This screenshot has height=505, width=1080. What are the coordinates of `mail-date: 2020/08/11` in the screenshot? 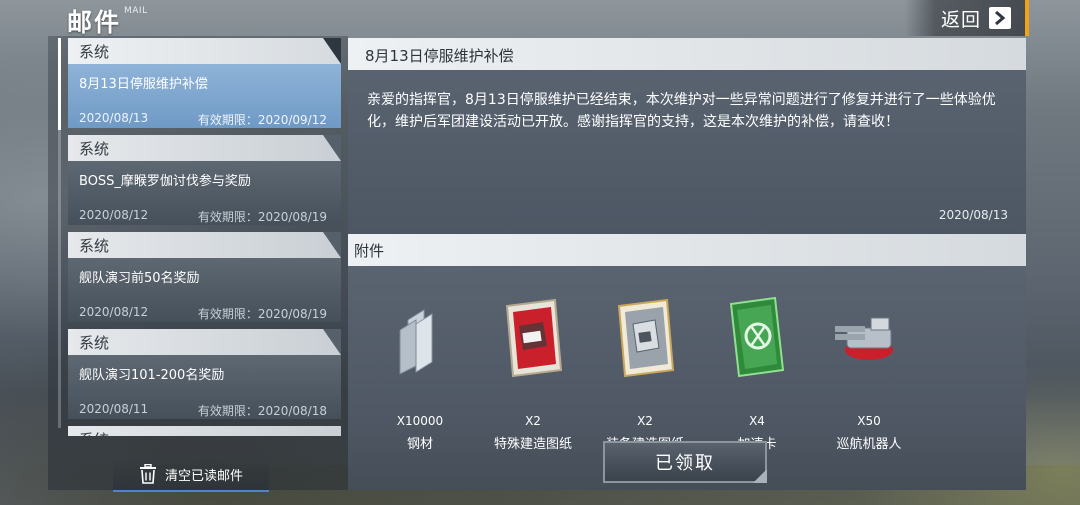 It's located at (114, 409).